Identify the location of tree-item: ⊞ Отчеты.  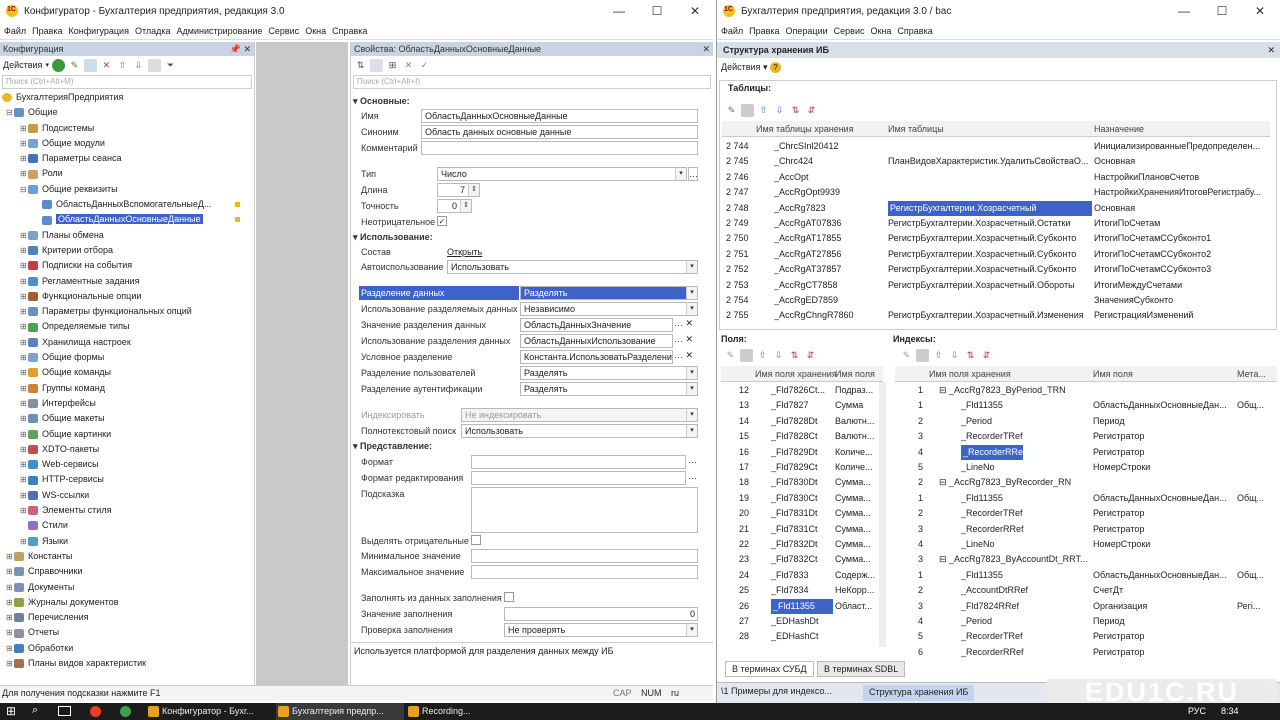
(127, 632).